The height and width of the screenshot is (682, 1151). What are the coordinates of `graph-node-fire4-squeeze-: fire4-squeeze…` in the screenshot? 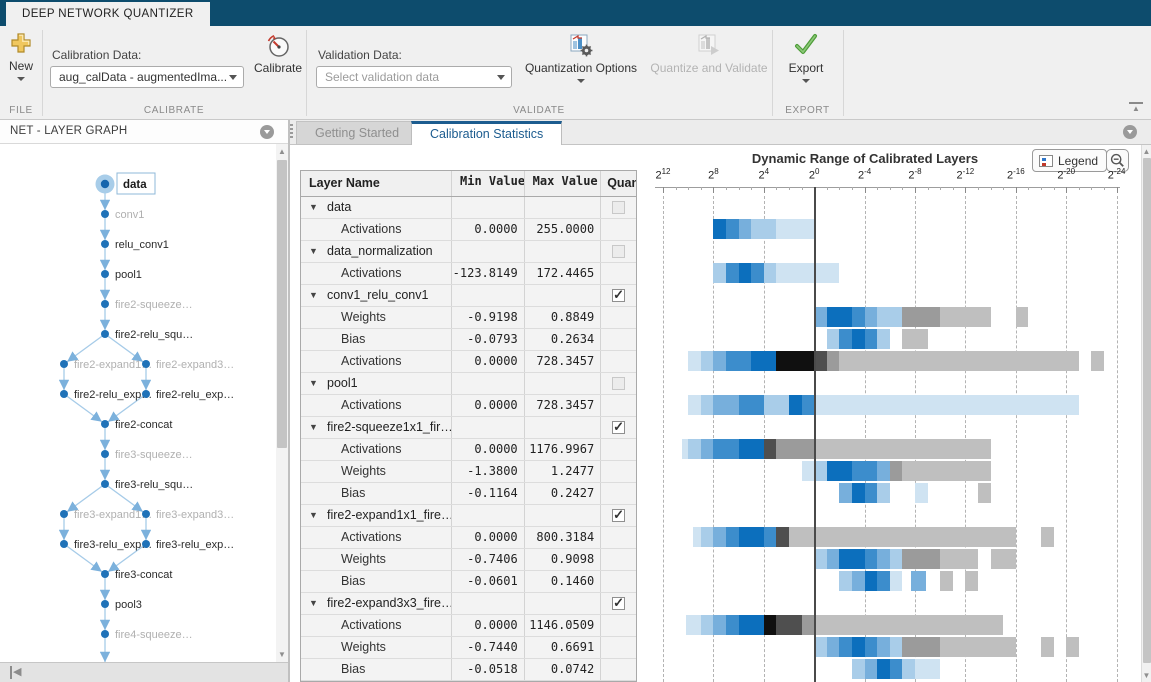 It's located at (147, 635).